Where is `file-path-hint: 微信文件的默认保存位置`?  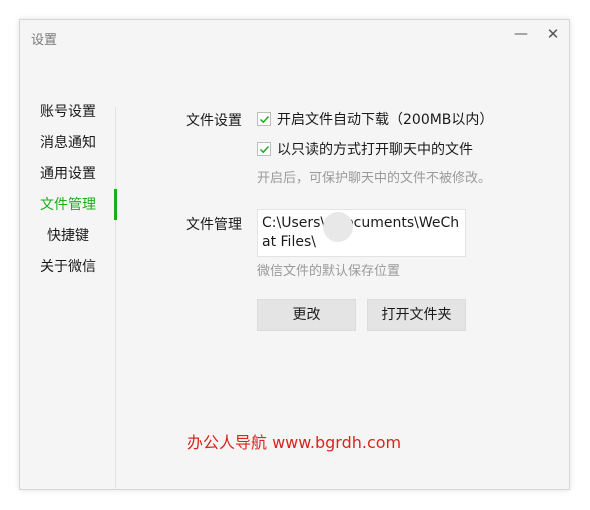
file-path-hint: 微信文件的默认保存位置 is located at coordinates (329, 271).